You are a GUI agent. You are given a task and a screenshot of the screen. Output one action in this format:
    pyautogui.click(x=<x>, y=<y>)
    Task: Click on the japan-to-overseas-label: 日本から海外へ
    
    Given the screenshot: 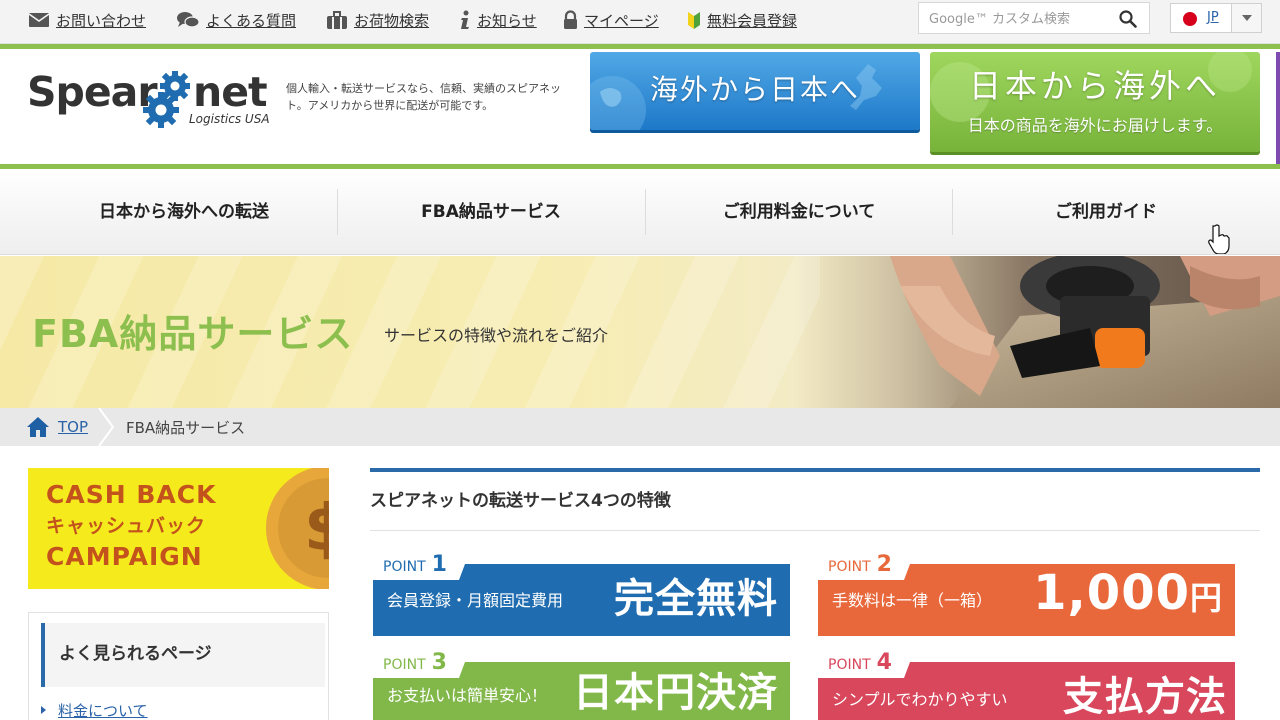 What is the action you would take?
    pyautogui.click(x=1094, y=86)
    